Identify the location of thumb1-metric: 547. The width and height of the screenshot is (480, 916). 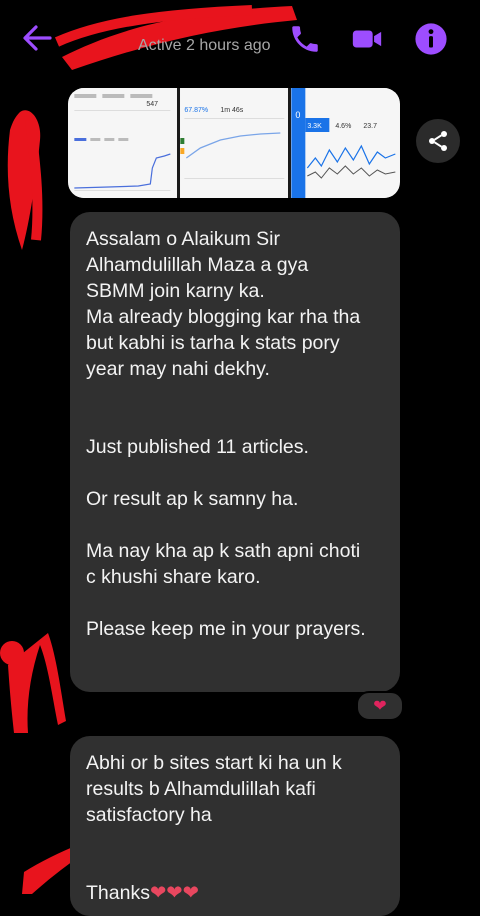
(152, 104).